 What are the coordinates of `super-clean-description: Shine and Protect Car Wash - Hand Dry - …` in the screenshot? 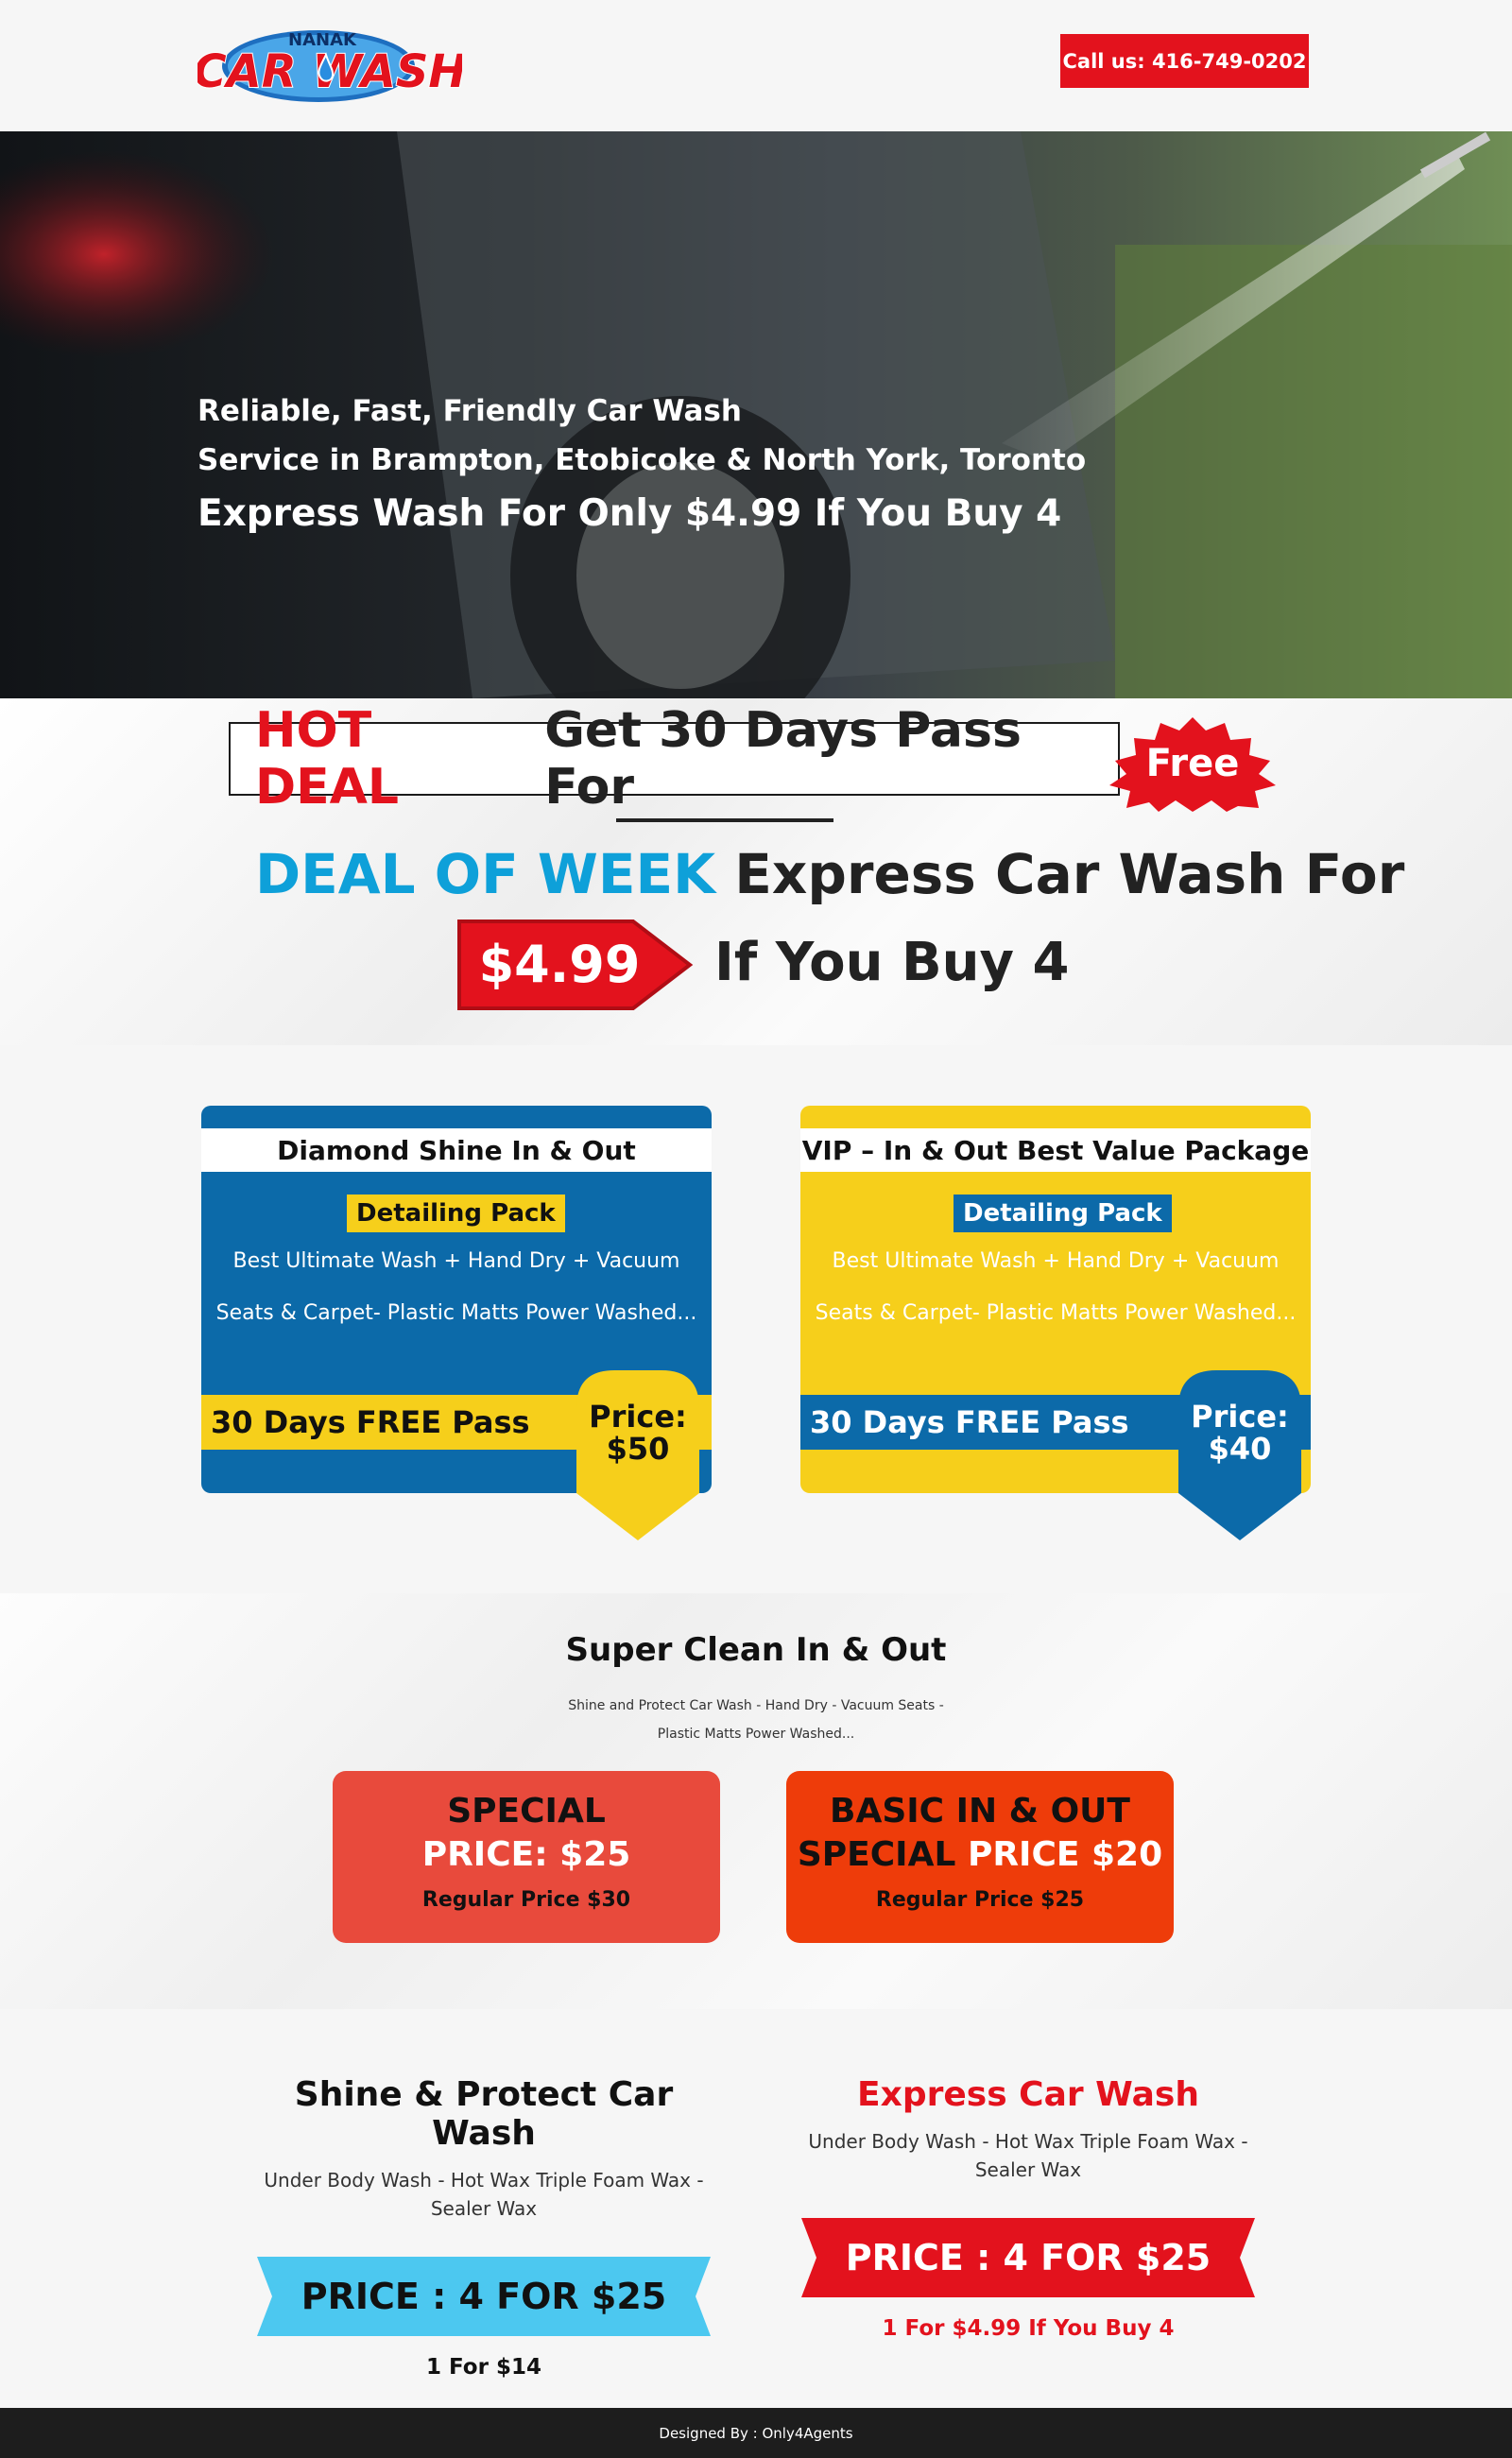 It's located at (756, 1720).